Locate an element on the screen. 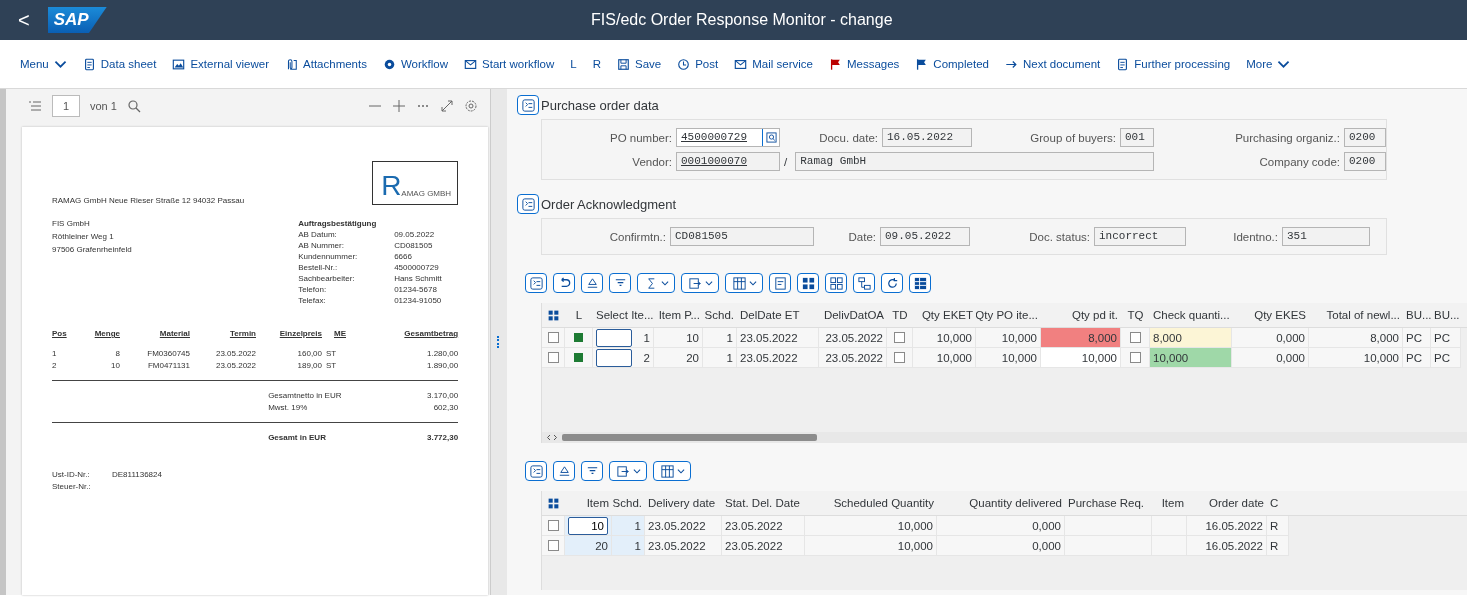  column-header: TQ is located at coordinates (1135, 315).